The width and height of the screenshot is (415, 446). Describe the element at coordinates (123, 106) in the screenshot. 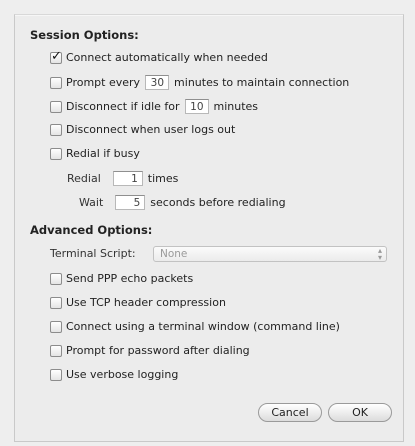

I see `idle-prefix: Disconnect if idle for` at that location.